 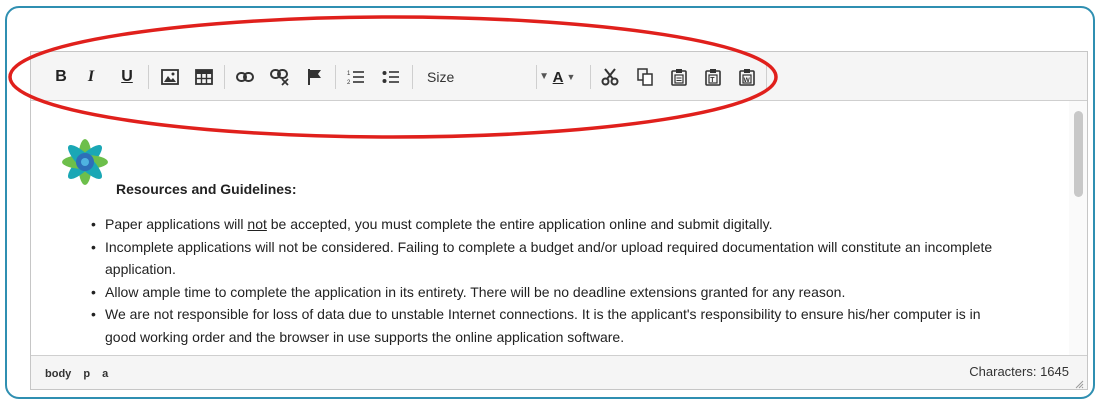 I want to click on unlink-icon, so click(x=280, y=77).